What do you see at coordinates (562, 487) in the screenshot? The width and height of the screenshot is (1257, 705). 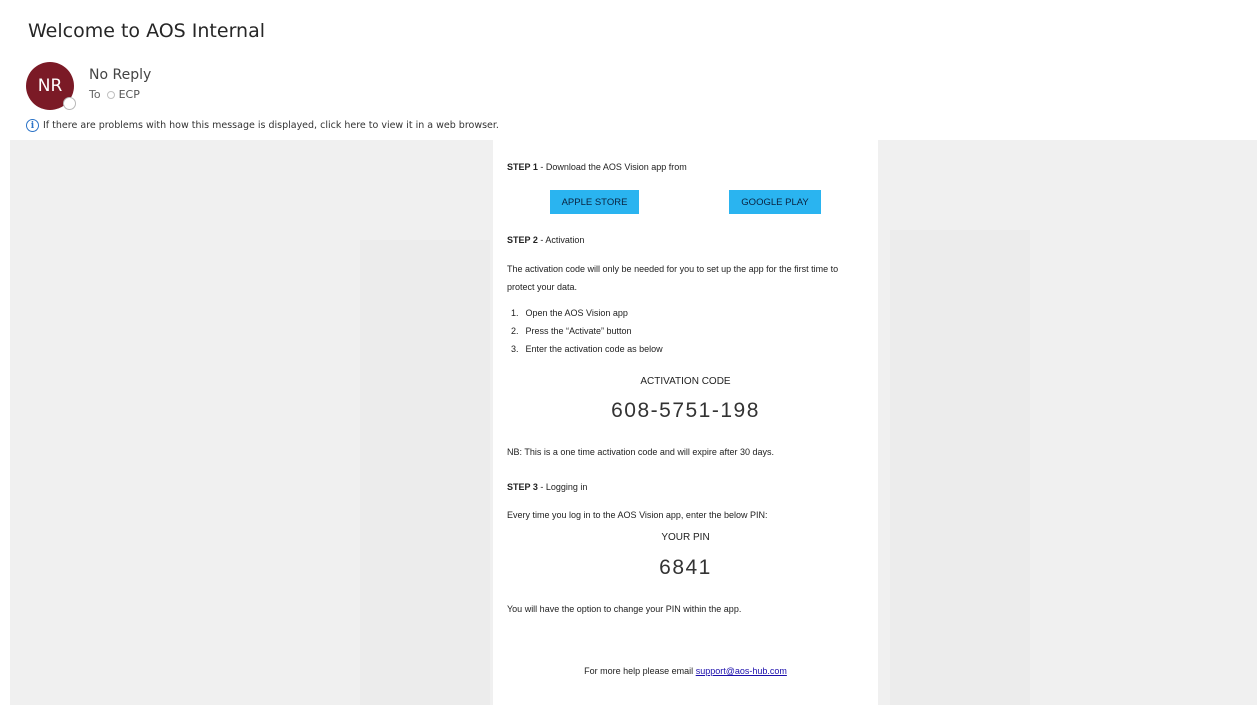 I see `step-3-text: - Logging in` at bounding box center [562, 487].